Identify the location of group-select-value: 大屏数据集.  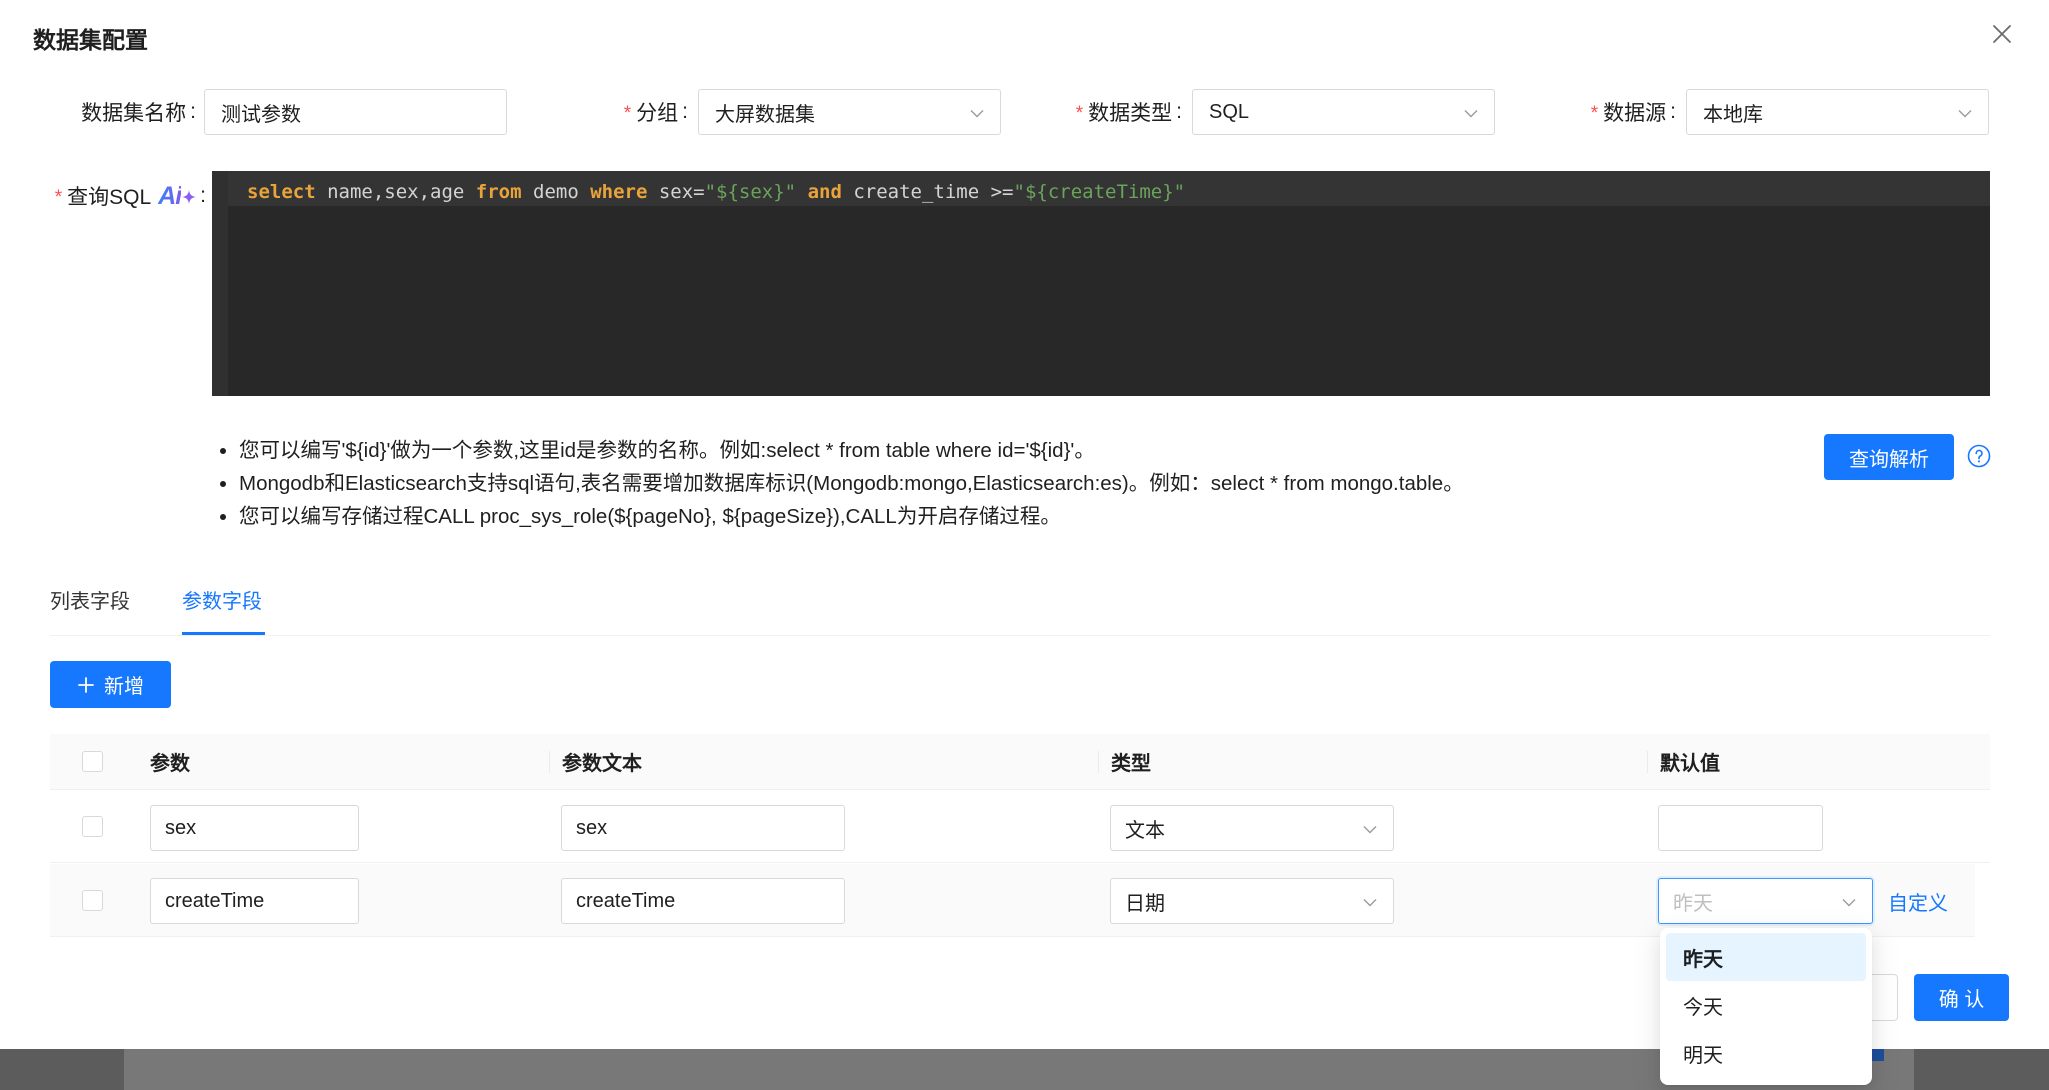
(765, 114).